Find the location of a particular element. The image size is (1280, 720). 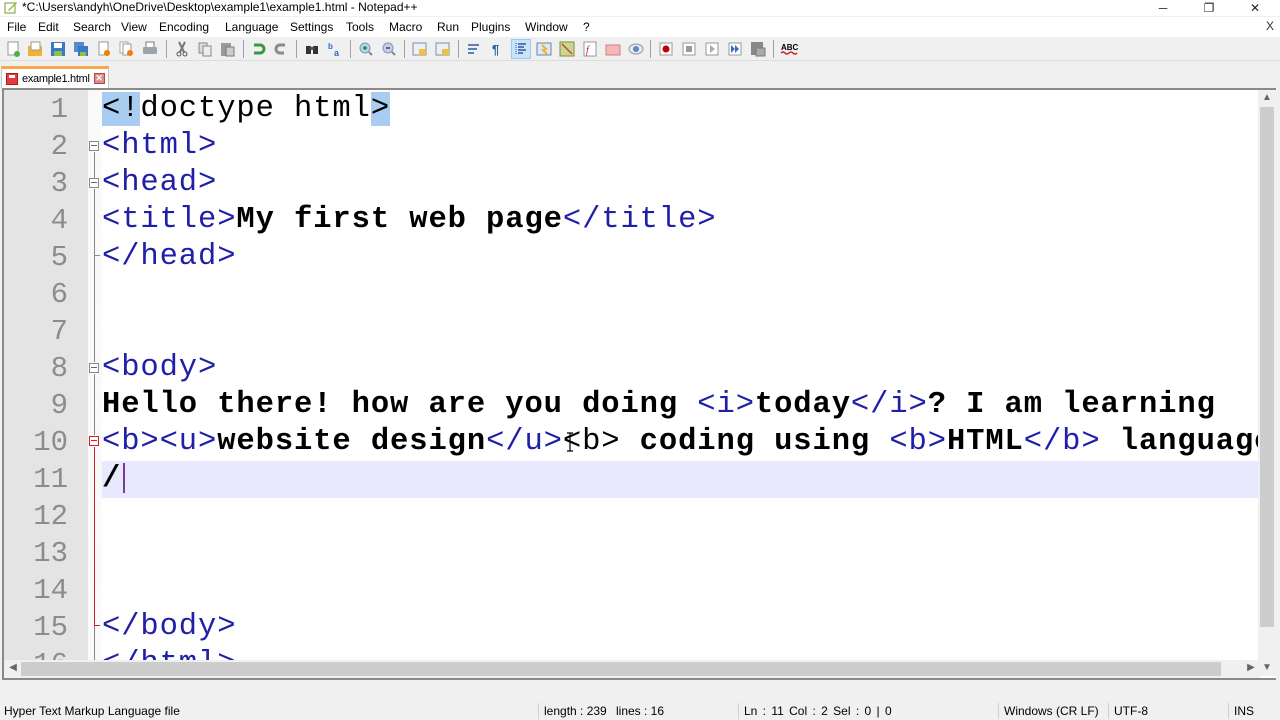

cut-button is located at coordinates (182, 49).